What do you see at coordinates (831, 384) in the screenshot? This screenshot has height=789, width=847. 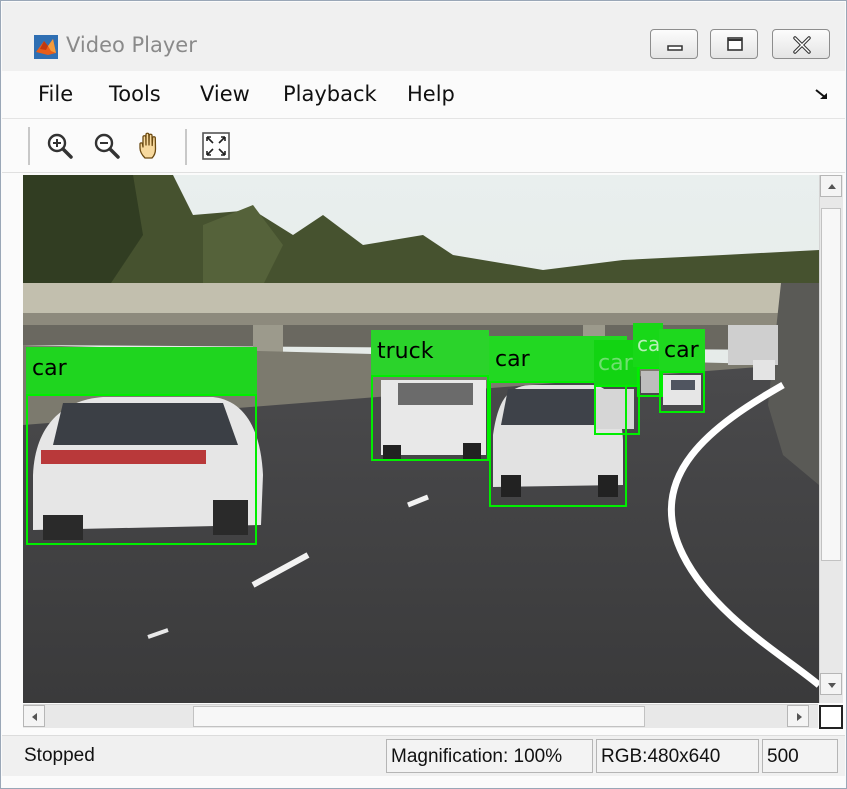 I see `vertical-scroll-thumb` at bounding box center [831, 384].